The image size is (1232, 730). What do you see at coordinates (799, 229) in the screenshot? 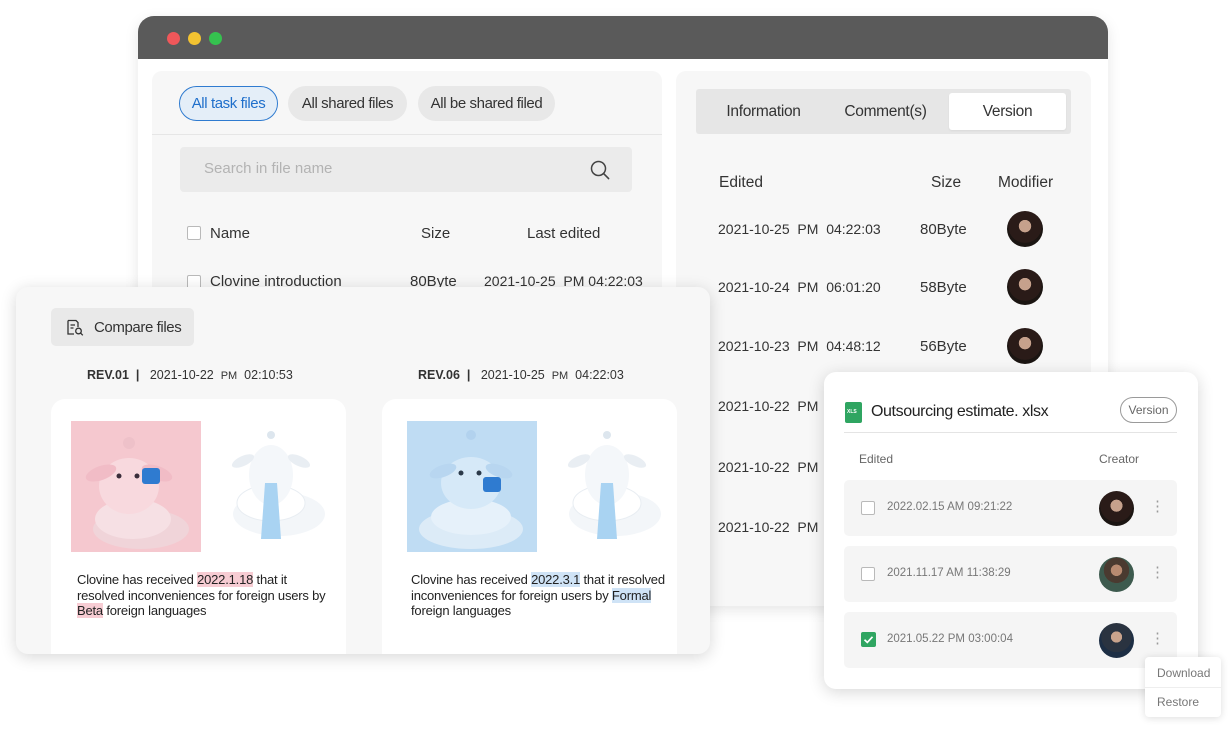
I see `version-edited: 2021-10-25 PM 04:22:03` at bounding box center [799, 229].